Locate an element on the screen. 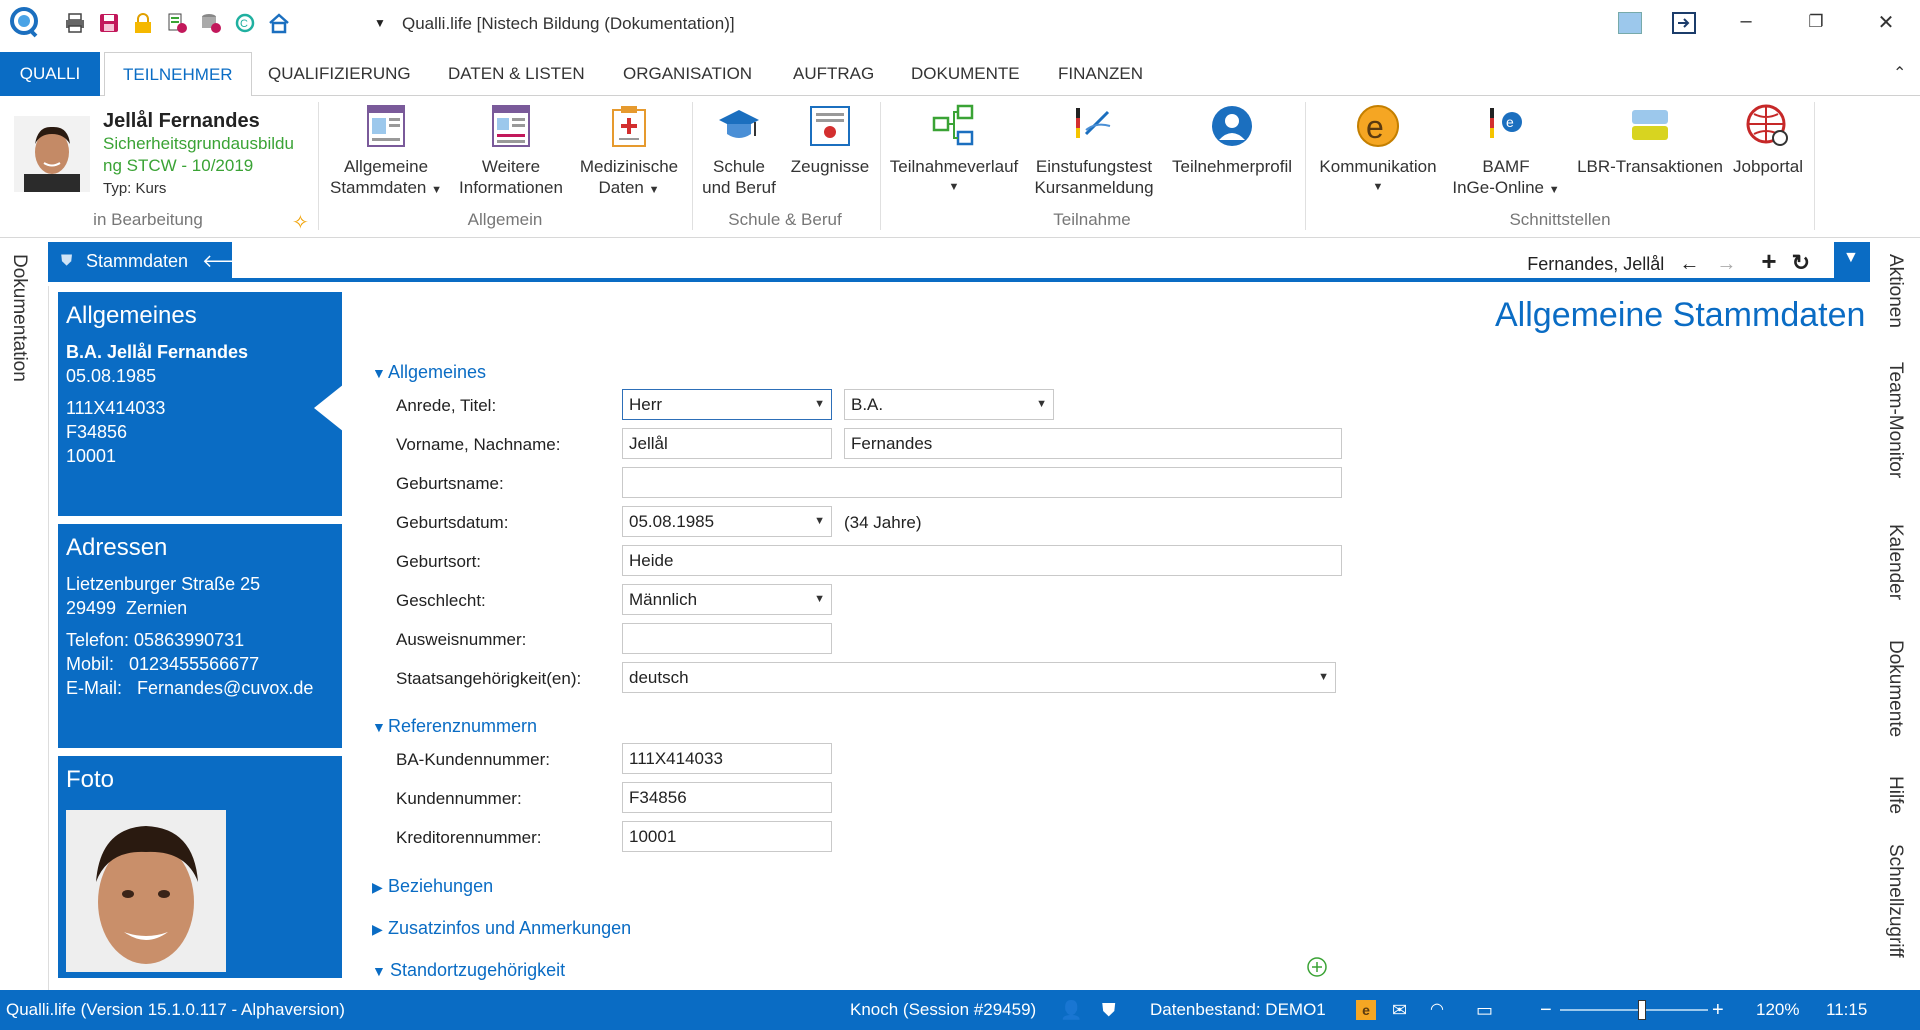  refresh-c-icon: C is located at coordinates (245, 23).